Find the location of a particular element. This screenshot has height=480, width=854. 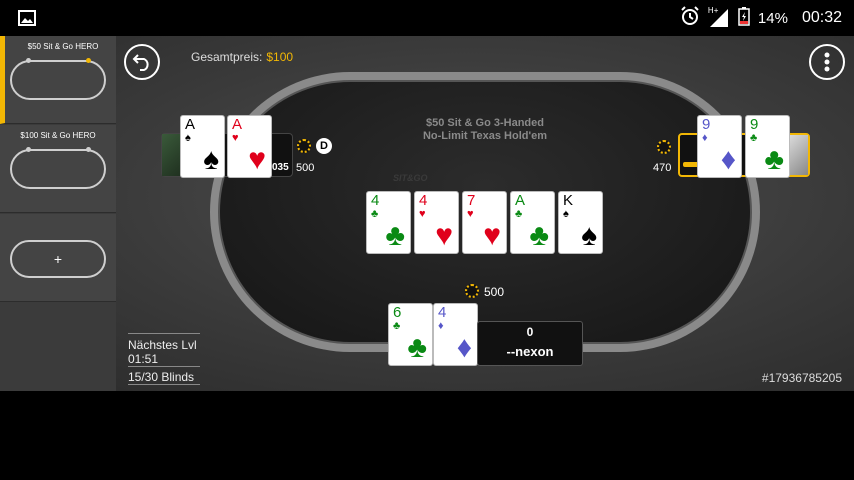

image-icon is located at coordinates (27, 20).